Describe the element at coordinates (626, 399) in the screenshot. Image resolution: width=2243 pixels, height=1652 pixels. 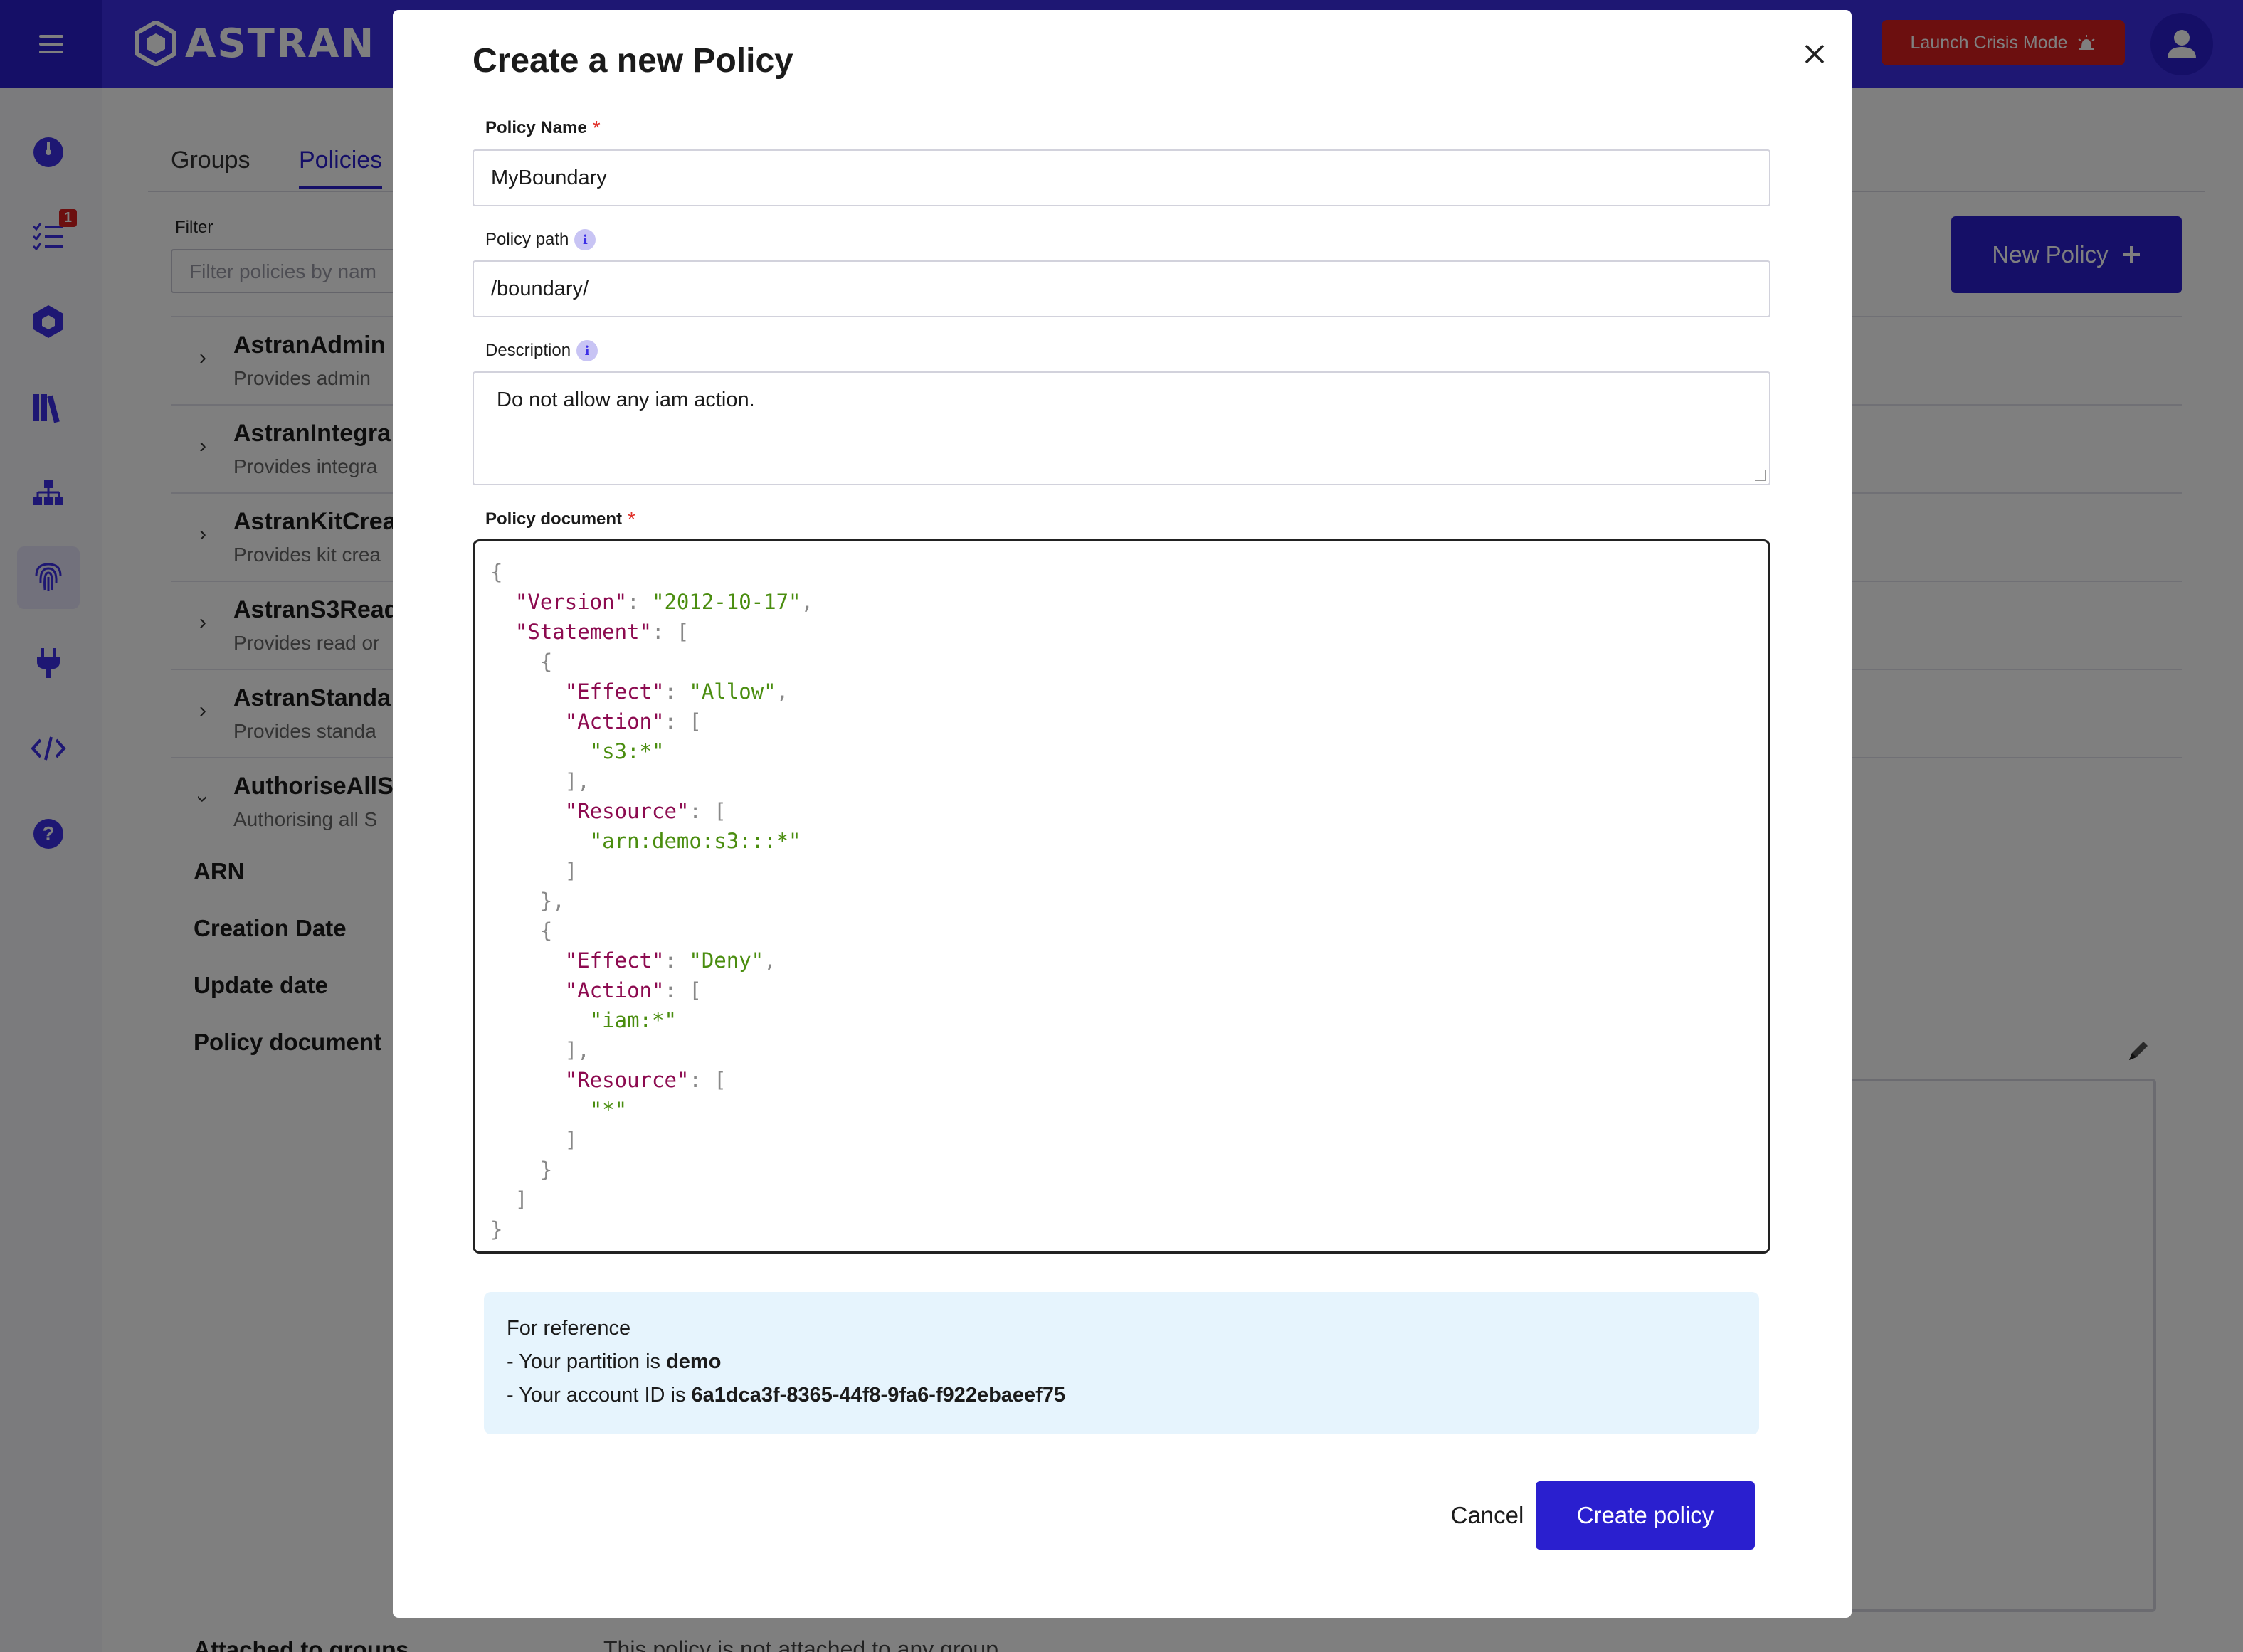
I see `description-value: Do not allow any iam action.` at that location.